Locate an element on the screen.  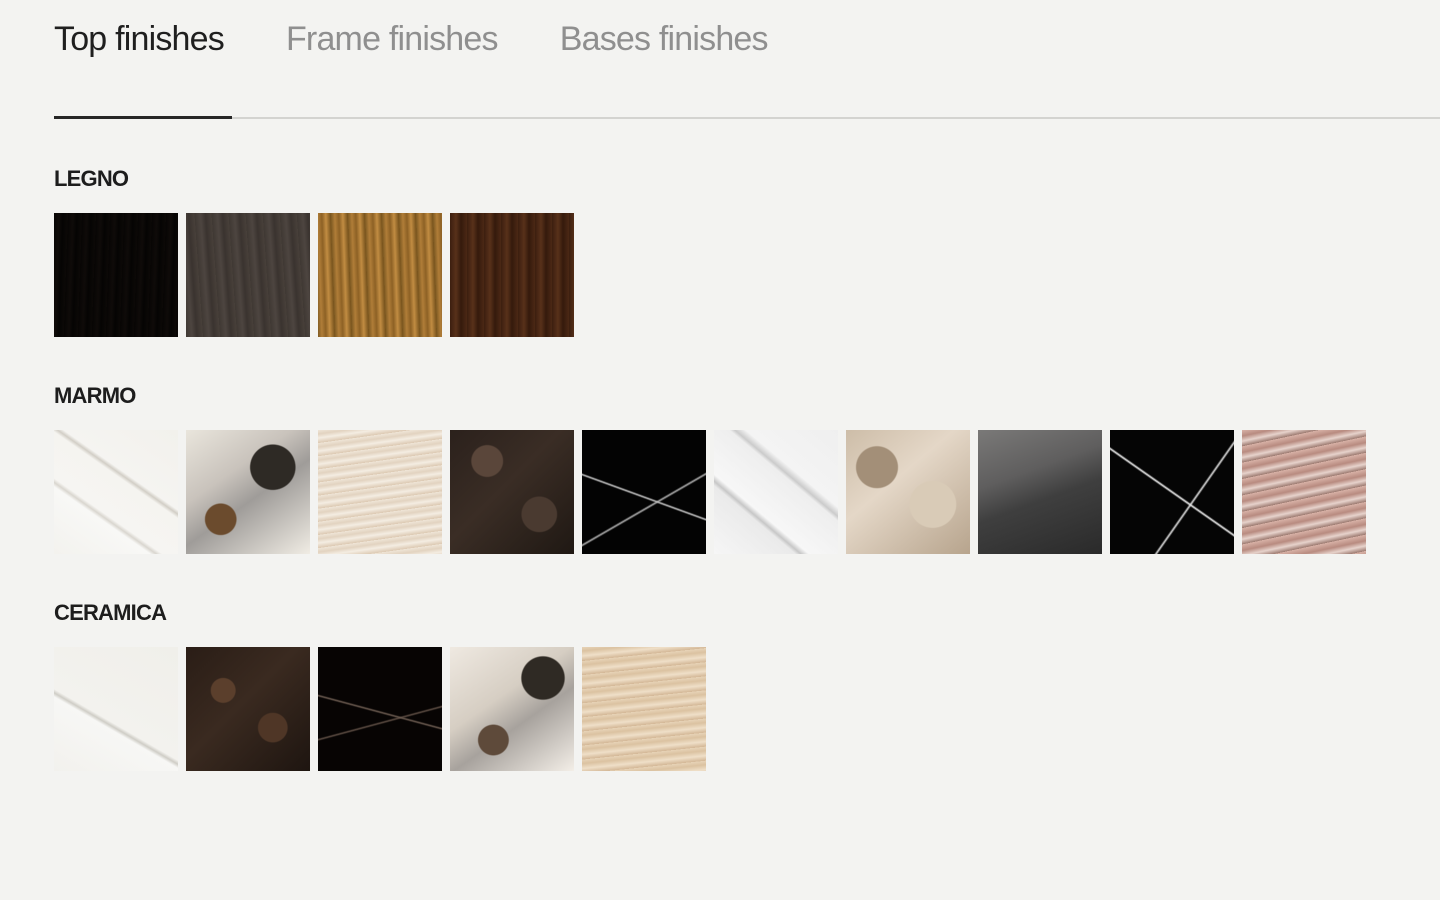
section-title-ceramica: CERAMICA is located at coordinates (110, 612).